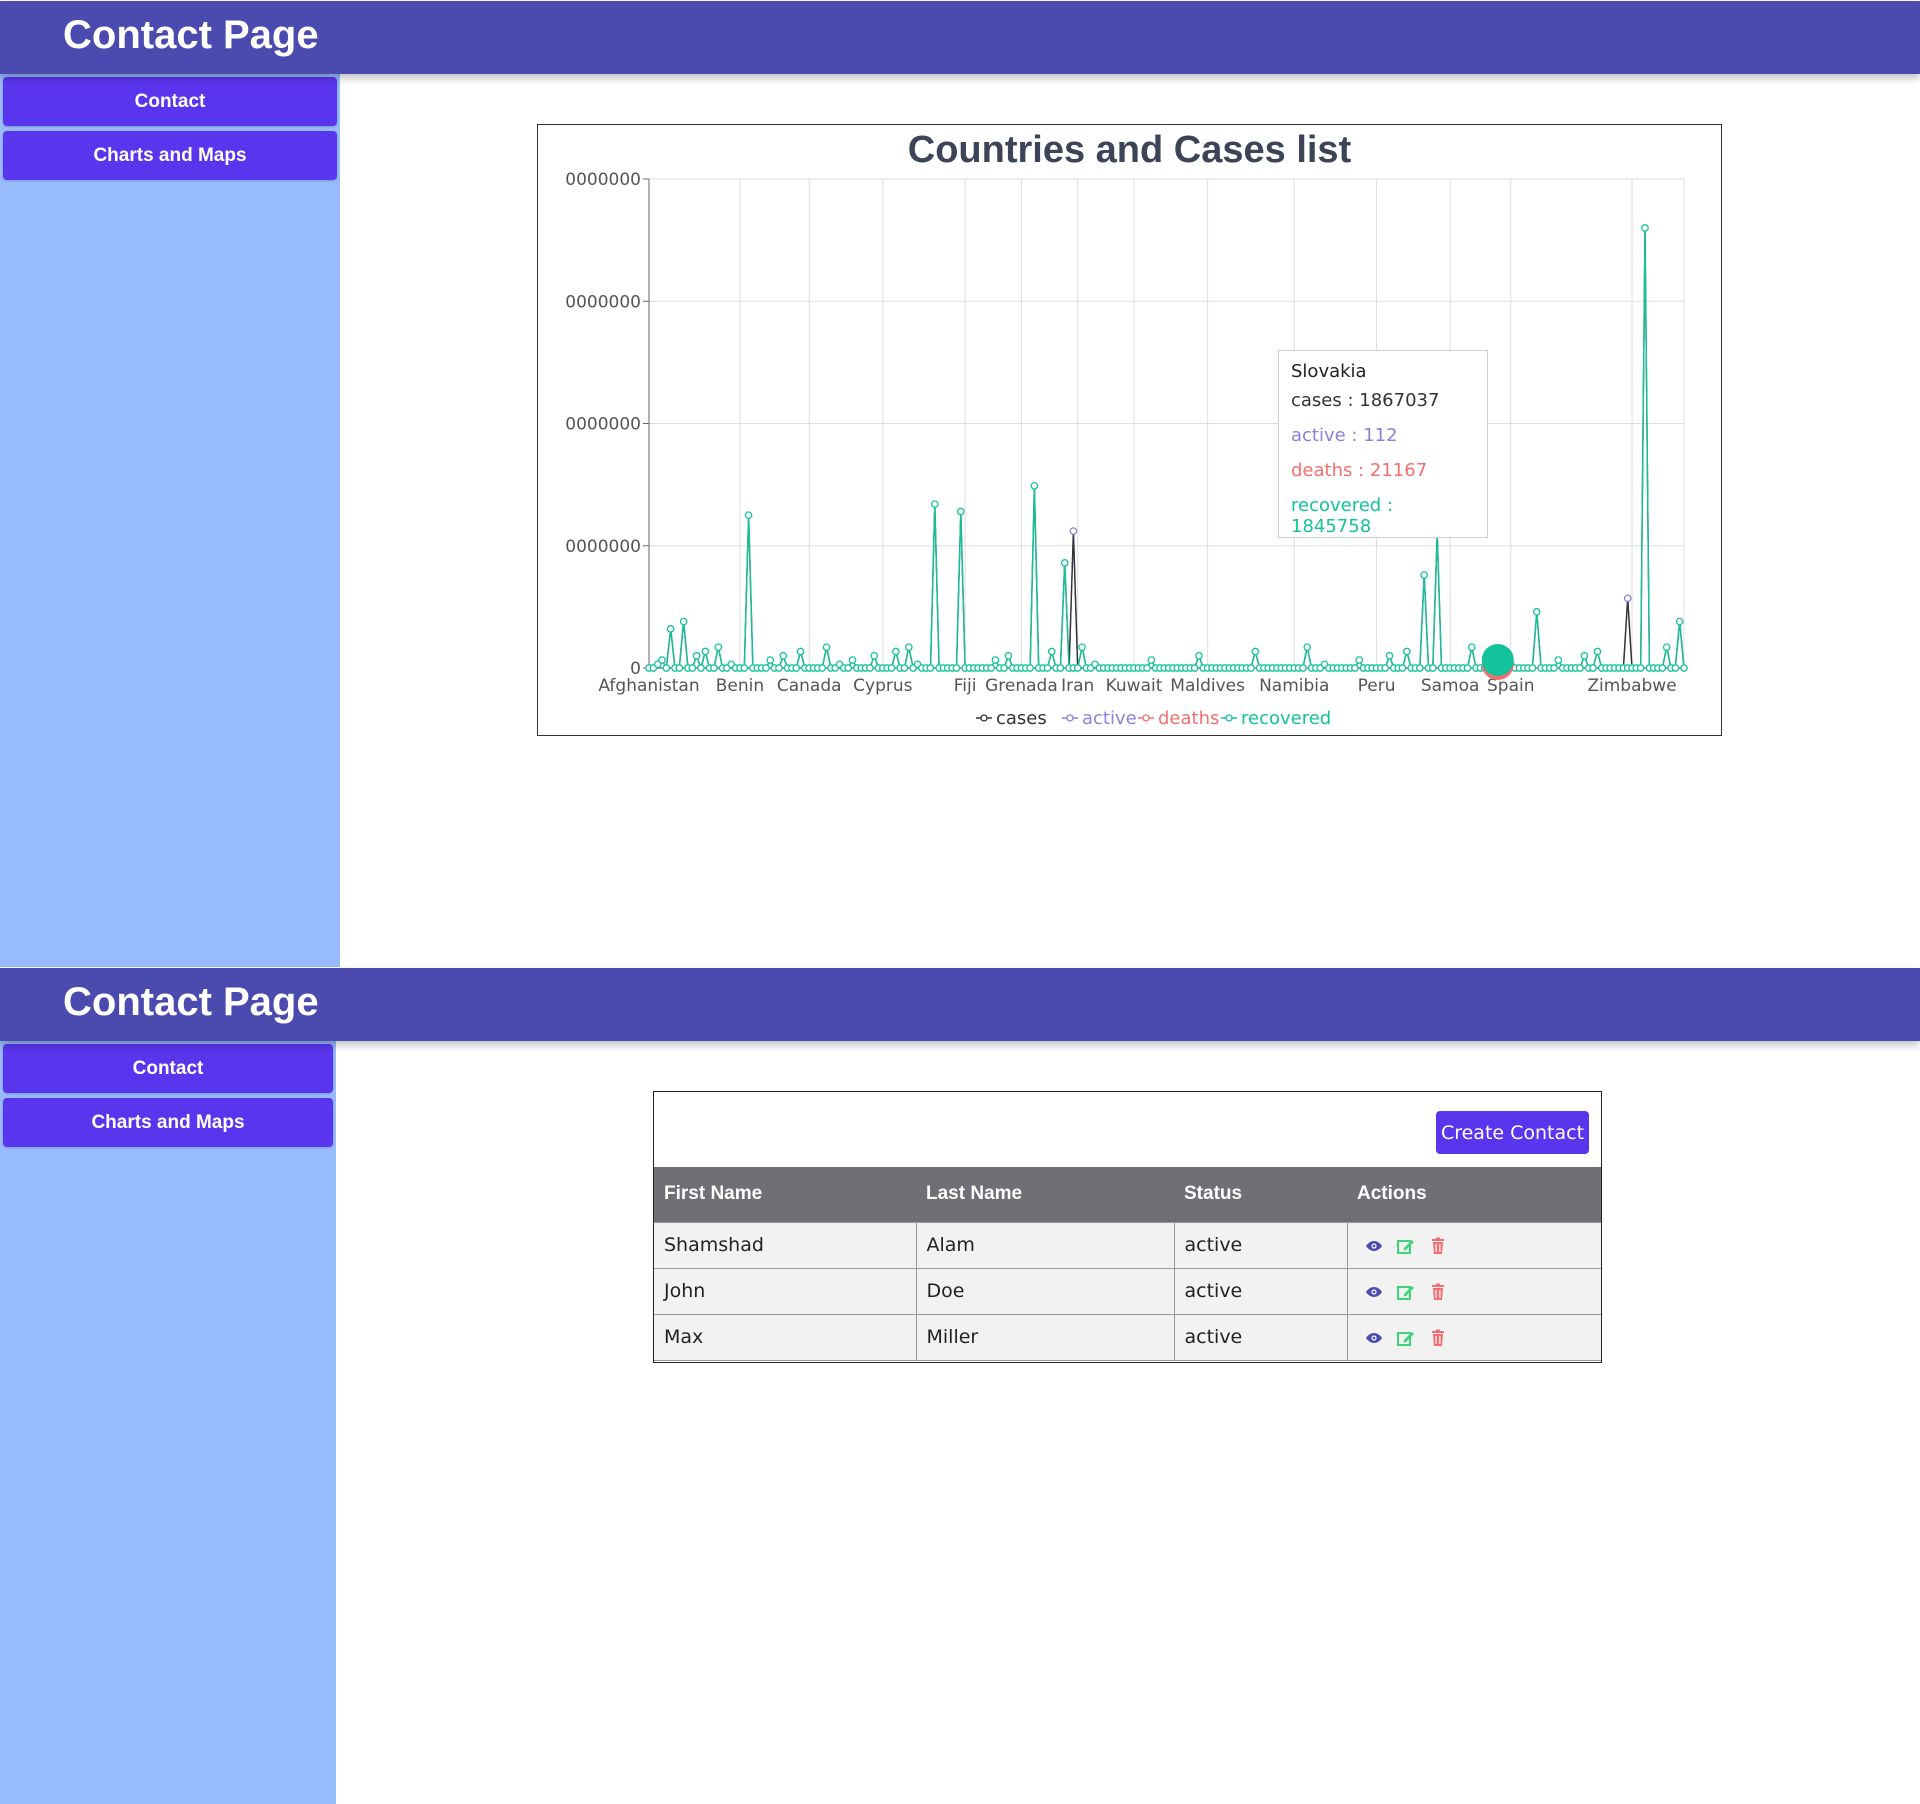 The image size is (1920, 1804). Describe the element at coordinates (1109, 718) in the screenshot. I see `legend-label-active: active` at that location.